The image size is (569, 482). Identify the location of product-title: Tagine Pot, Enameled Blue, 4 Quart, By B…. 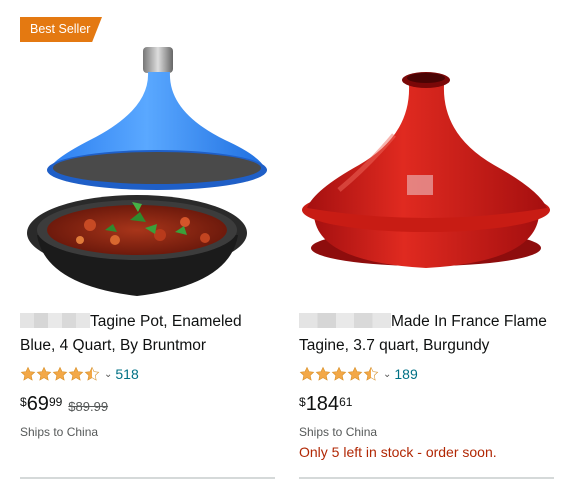
(147, 334).